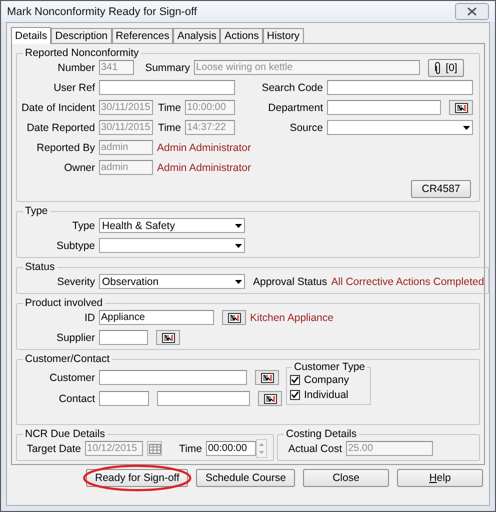  What do you see at coordinates (167, 68) in the screenshot?
I see `field-label: Summary` at bounding box center [167, 68].